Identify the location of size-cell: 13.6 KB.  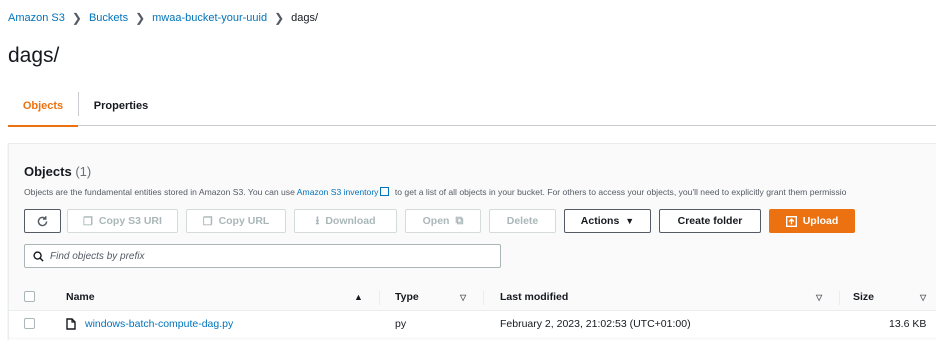
(908, 324).